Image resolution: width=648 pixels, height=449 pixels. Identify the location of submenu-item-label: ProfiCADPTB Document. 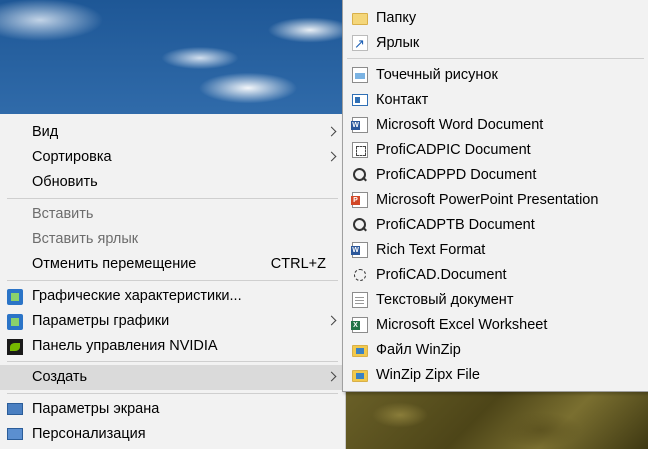
(455, 225).